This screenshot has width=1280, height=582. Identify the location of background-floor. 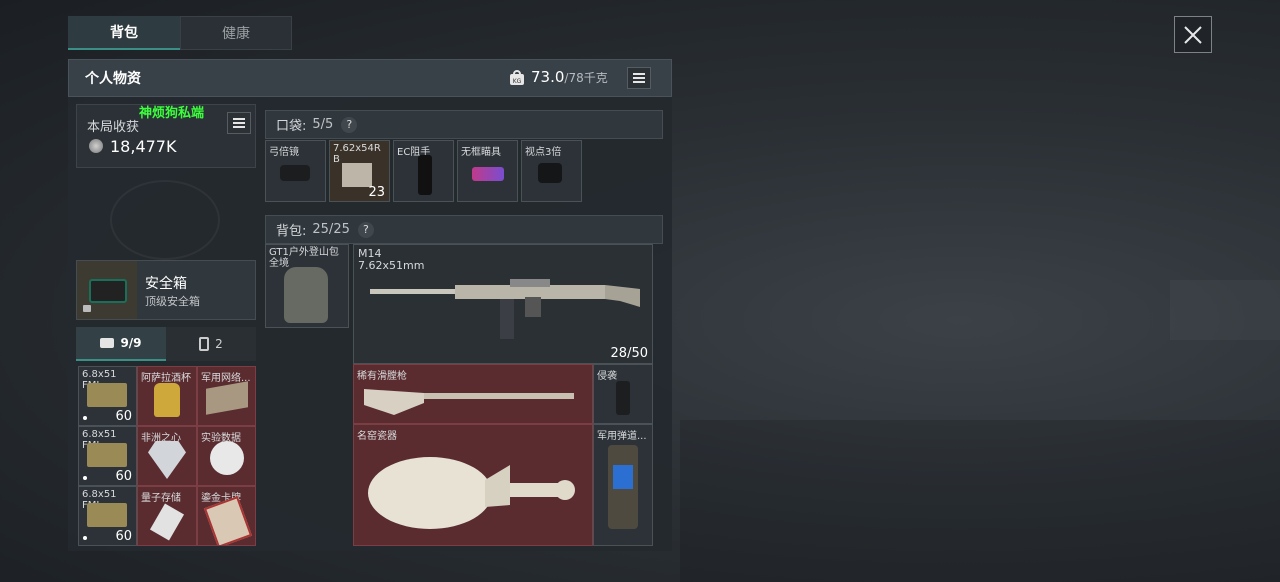
(980, 501).